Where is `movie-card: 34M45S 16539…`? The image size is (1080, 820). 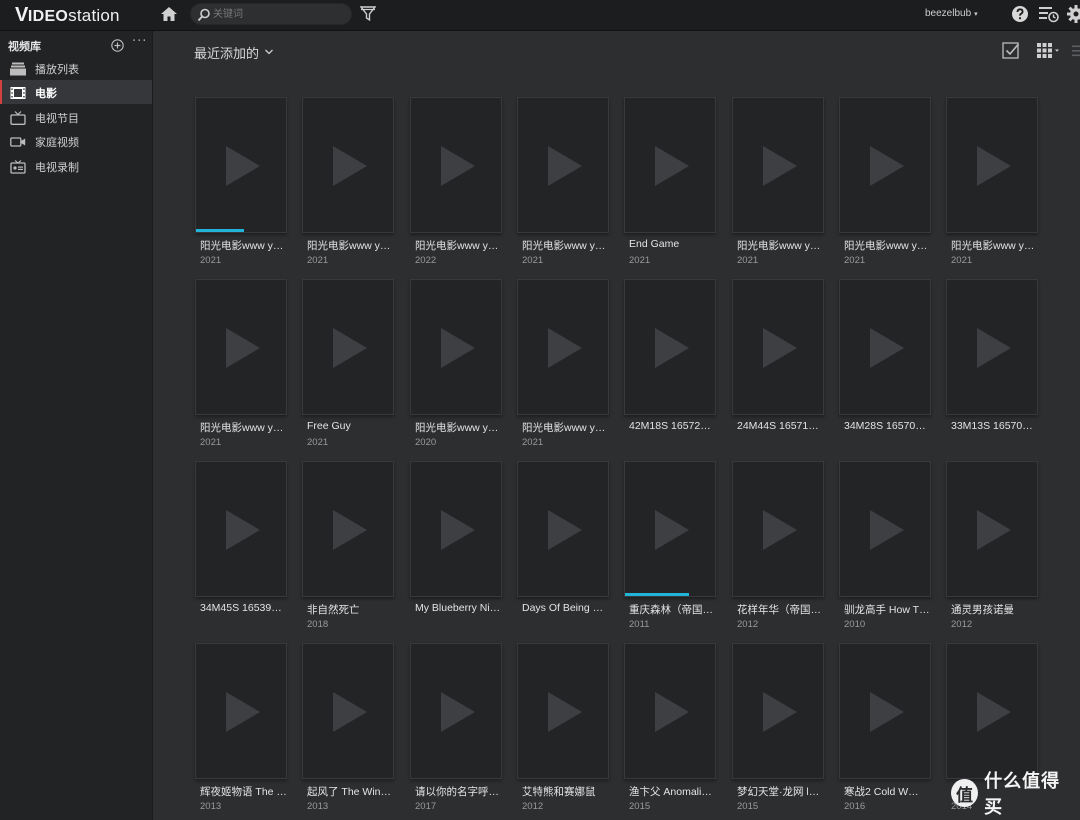 movie-card: 34M45S 16539… is located at coordinates (241, 548).